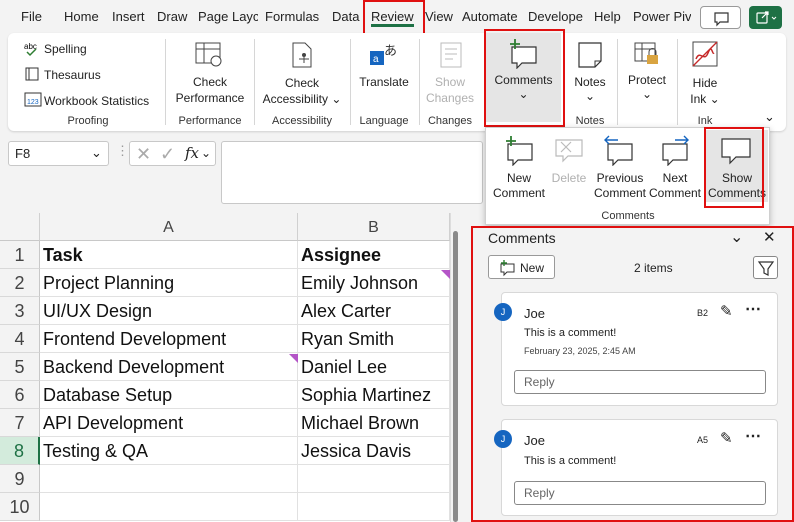 The image size is (794, 522). What do you see at coordinates (662, 16) in the screenshot?
I see `tab-power-pivot: Power Piv` at bounding box center [662, 16].